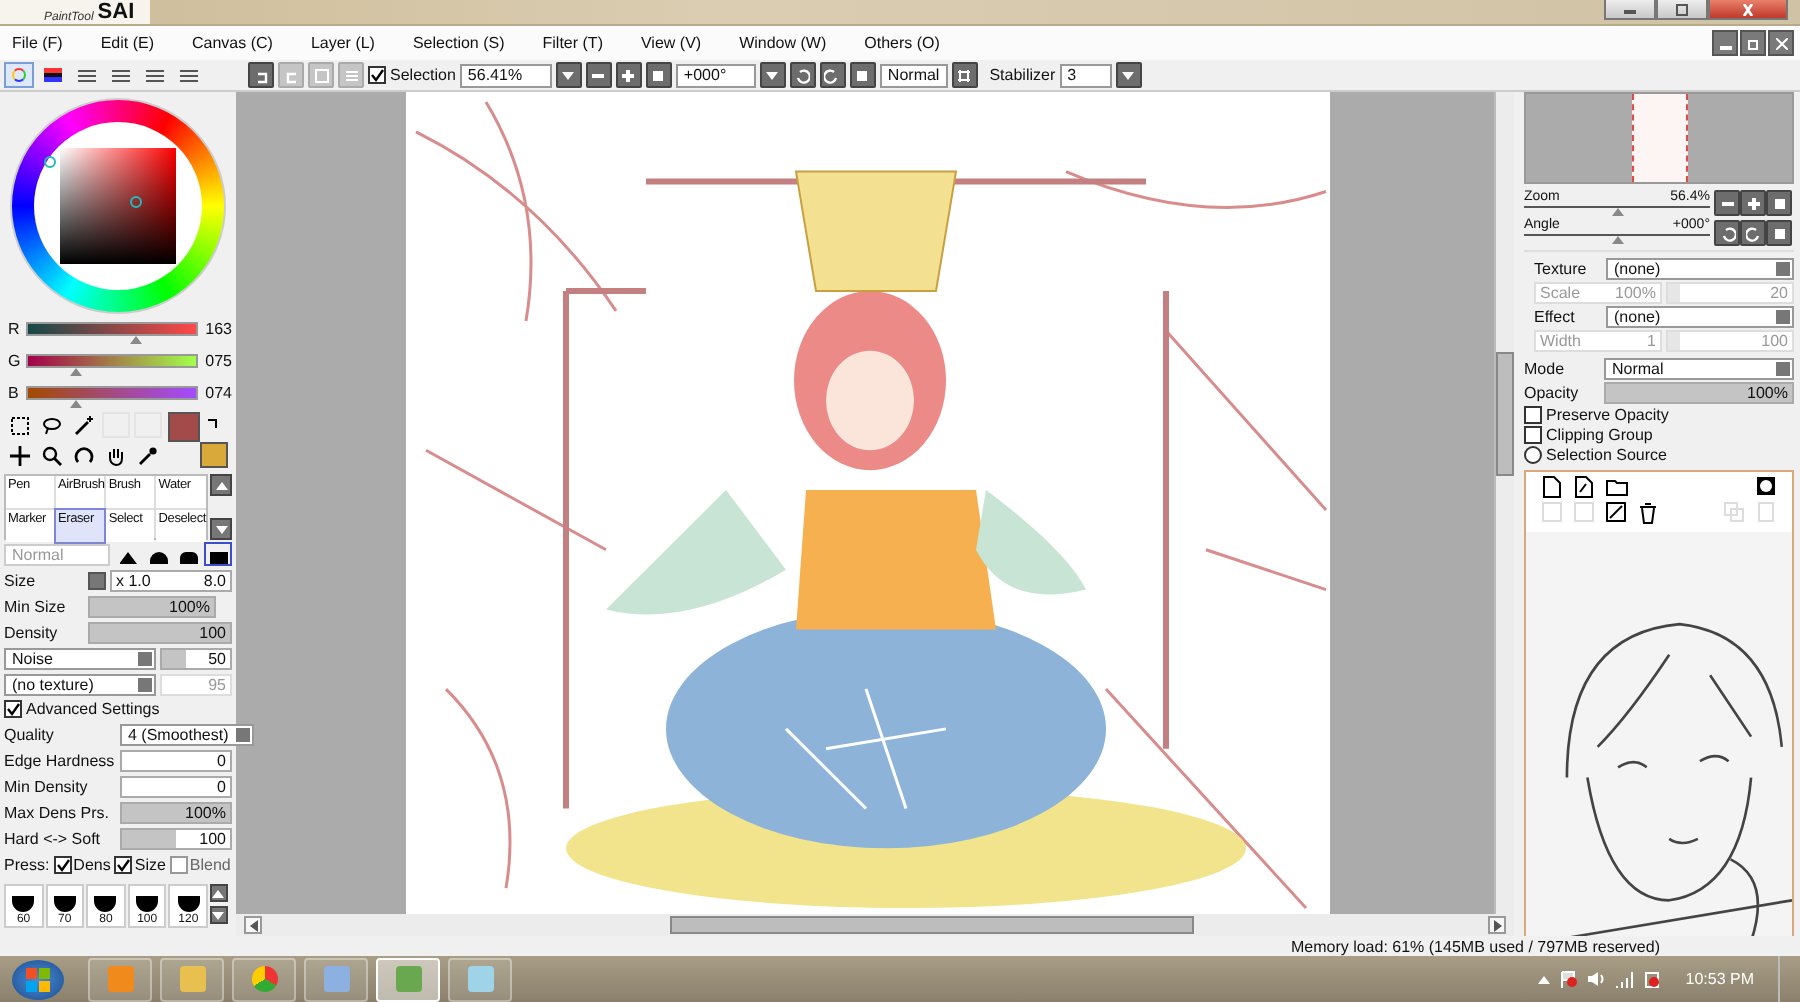 Image resolution: width=1800 pixels, height=1002 pixels. What do you see at coordinates (671, 43) in the screenshot?
I see `menu-item: View (V)` at bounding box center [671, 43].